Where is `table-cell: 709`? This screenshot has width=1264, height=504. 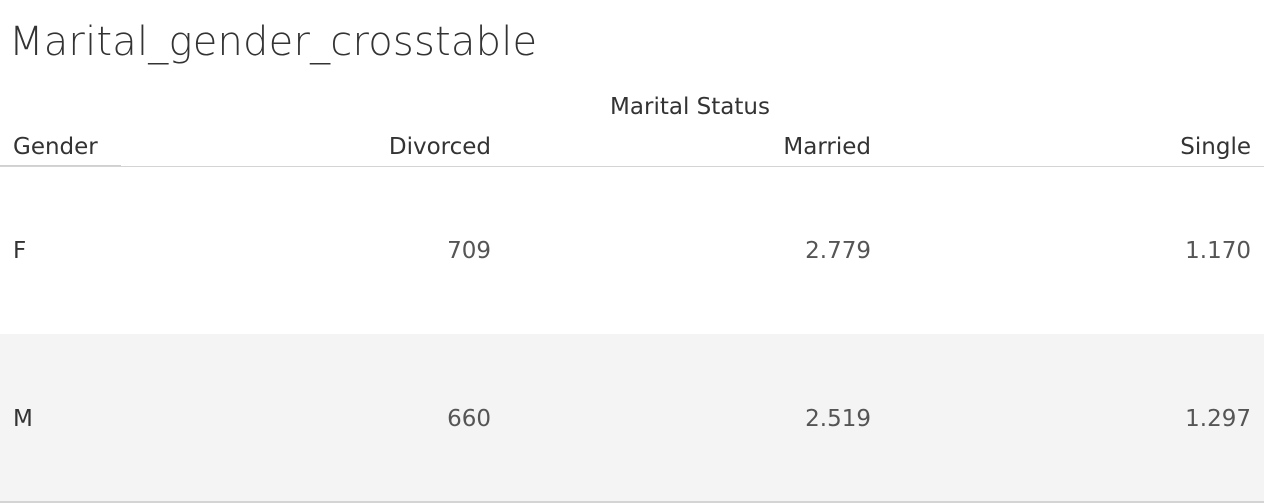 table-cell: 709 is located at coordinates (469, 251).